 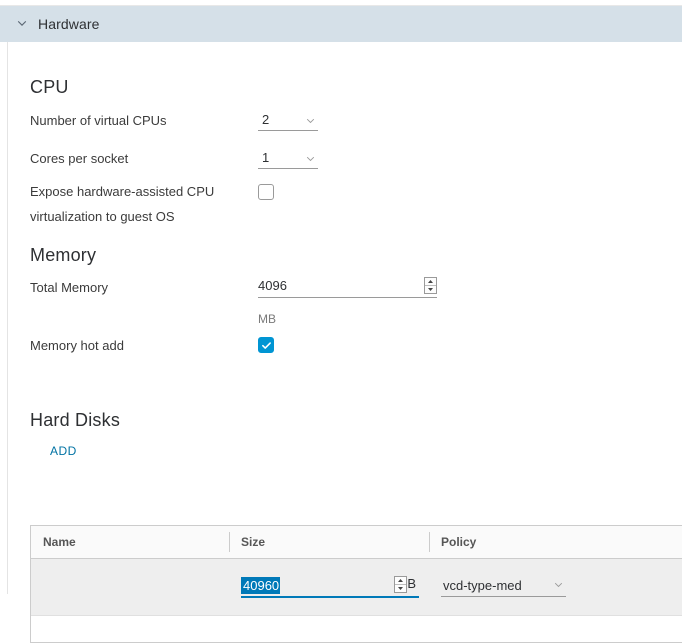 What do you see at coordinates (329, 542) in the screenshot?
I see `column-header-size: Size` at bounding box center [329, 542].